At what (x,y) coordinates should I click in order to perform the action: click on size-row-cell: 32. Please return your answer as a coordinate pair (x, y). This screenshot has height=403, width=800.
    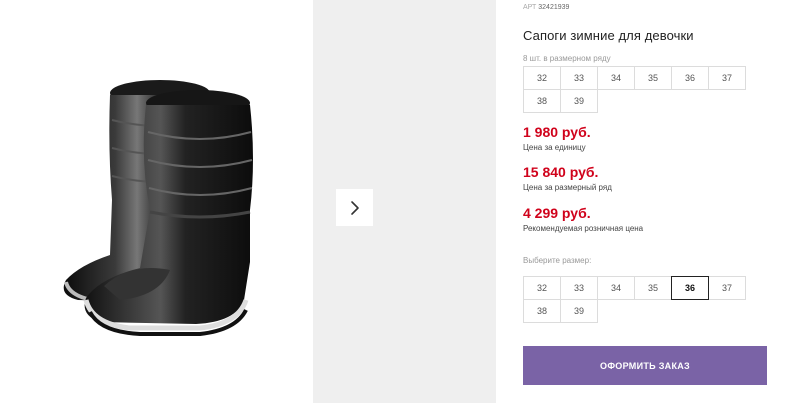
    Looking at the image, I should click on (542, 78).